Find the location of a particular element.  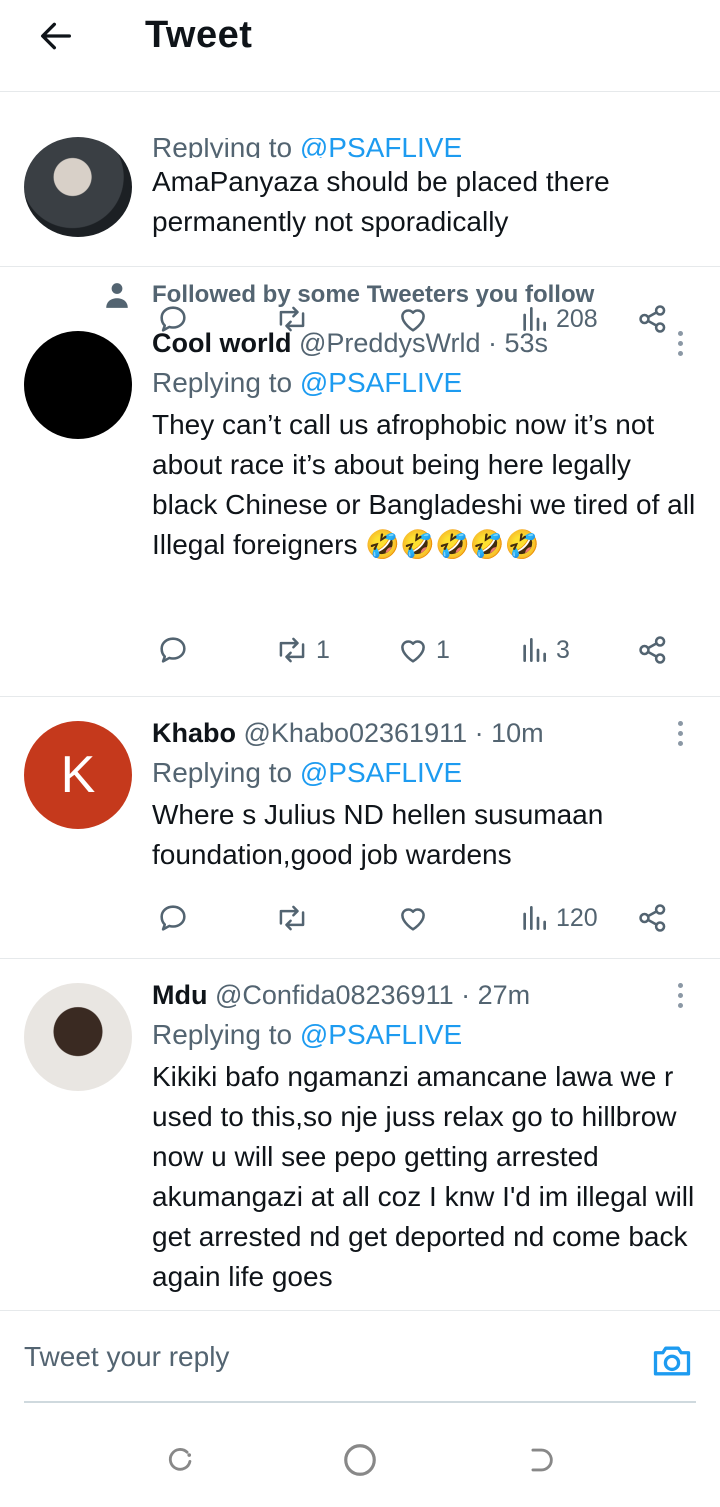

author-line: Cool world @PreddysWrld · 53s is located at coordinates (424, 343).